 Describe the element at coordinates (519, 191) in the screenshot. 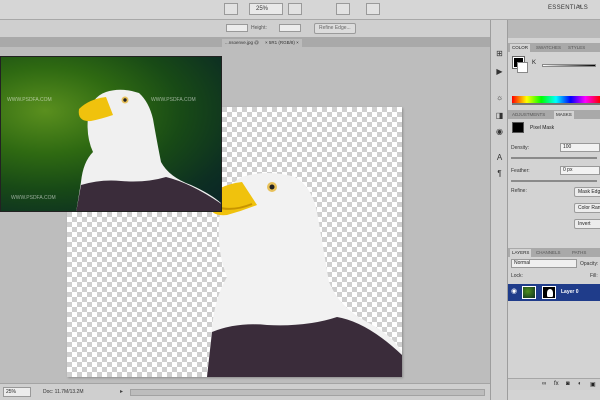

I see `refine-label: Refine:` at that location.